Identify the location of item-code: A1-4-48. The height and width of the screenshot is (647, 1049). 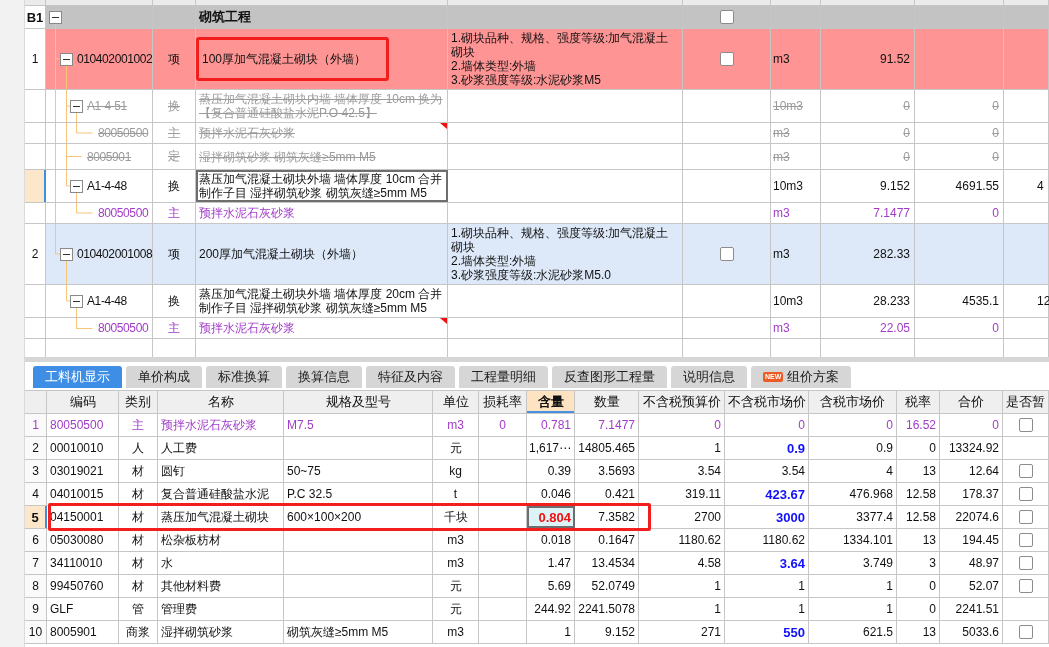
(107, 186).